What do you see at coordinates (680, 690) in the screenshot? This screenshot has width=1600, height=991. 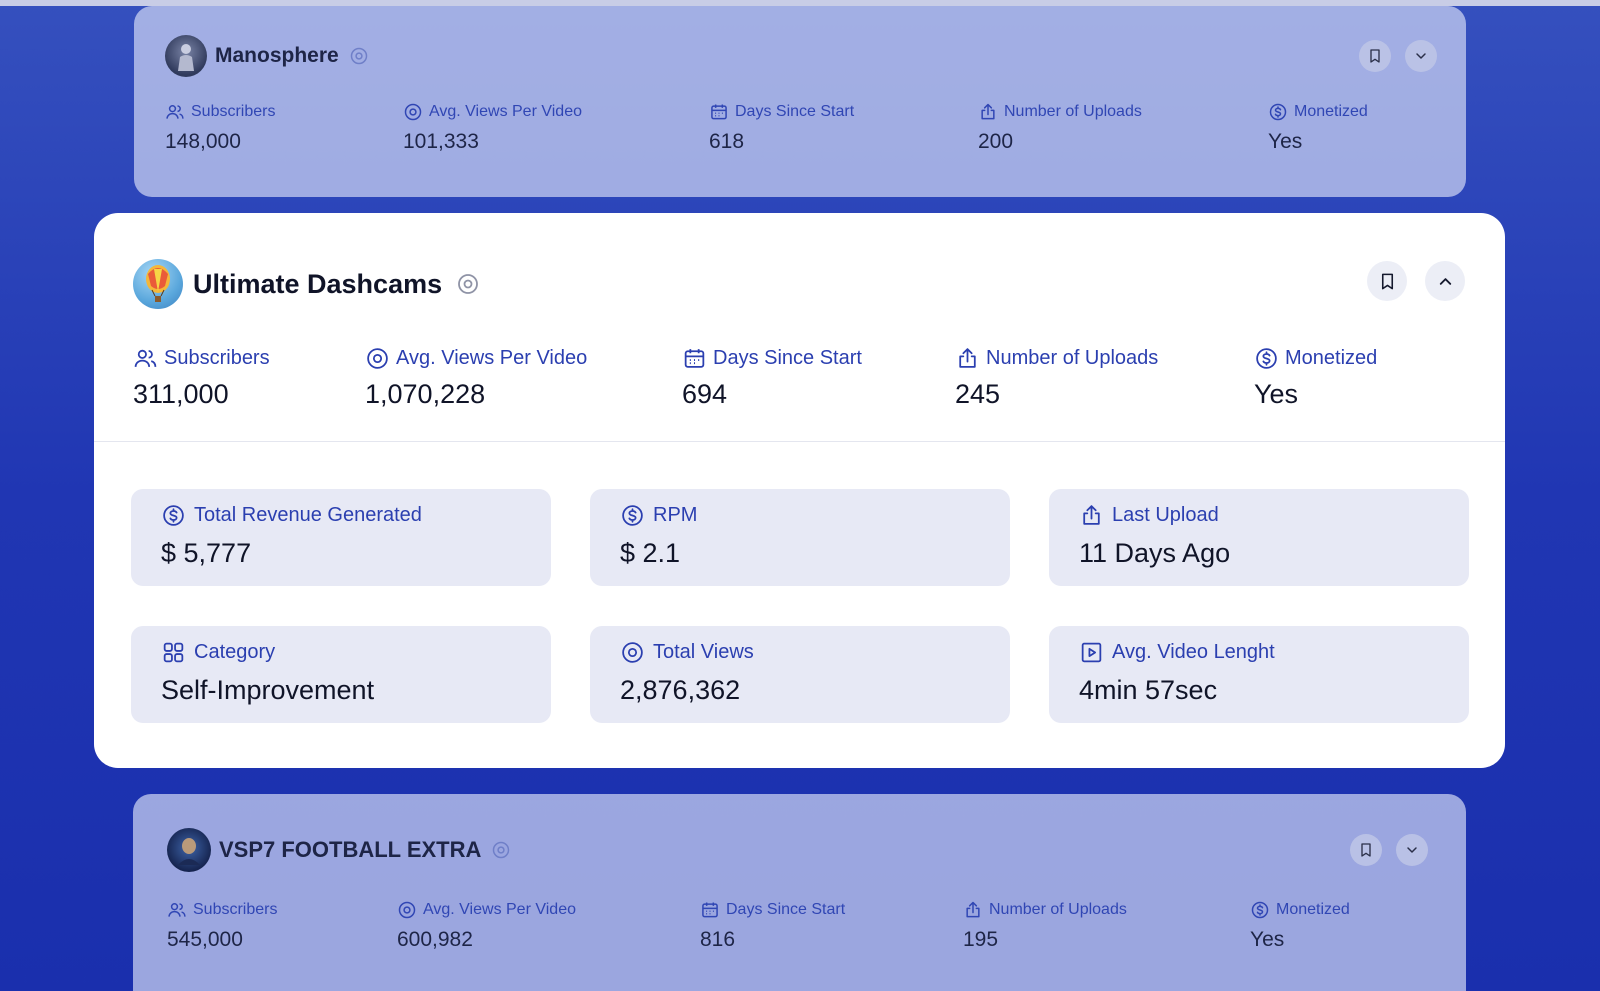 I see `tile-value: 2,876,362` at bounding box center [680, 690].